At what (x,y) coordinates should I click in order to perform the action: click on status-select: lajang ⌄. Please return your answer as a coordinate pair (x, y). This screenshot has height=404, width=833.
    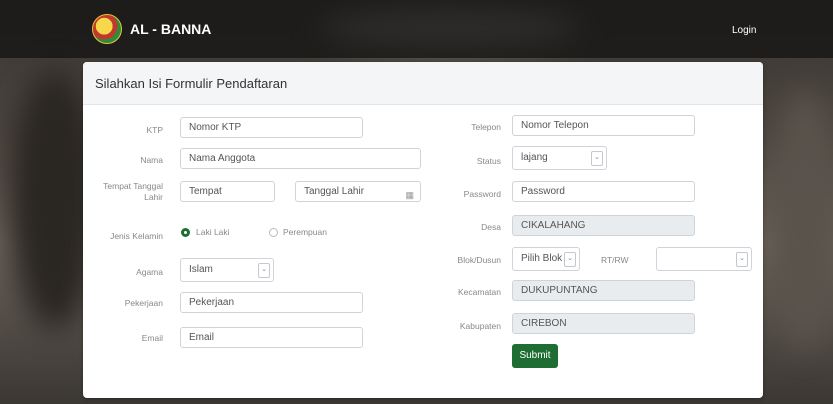
    Looking at the image, I should click on (559, 158).